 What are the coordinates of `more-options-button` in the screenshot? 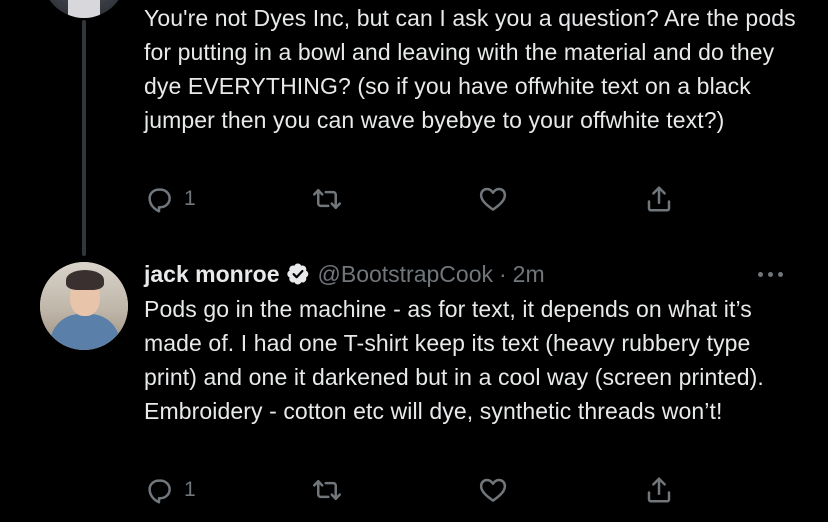 It's located at (770, 274).